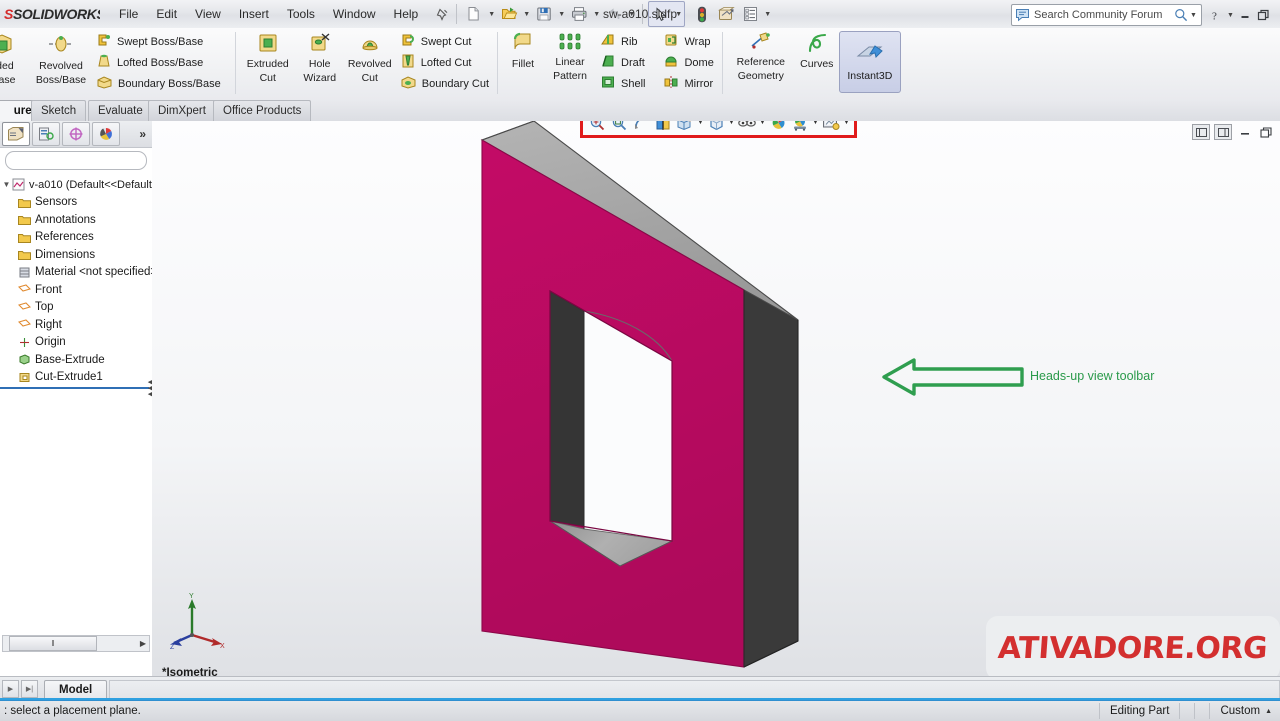  What do you see at coordinates (77, 255) in the screenshot?
I see `tree-item-dimensions: Dimensions` at bounding box center [77, 255].